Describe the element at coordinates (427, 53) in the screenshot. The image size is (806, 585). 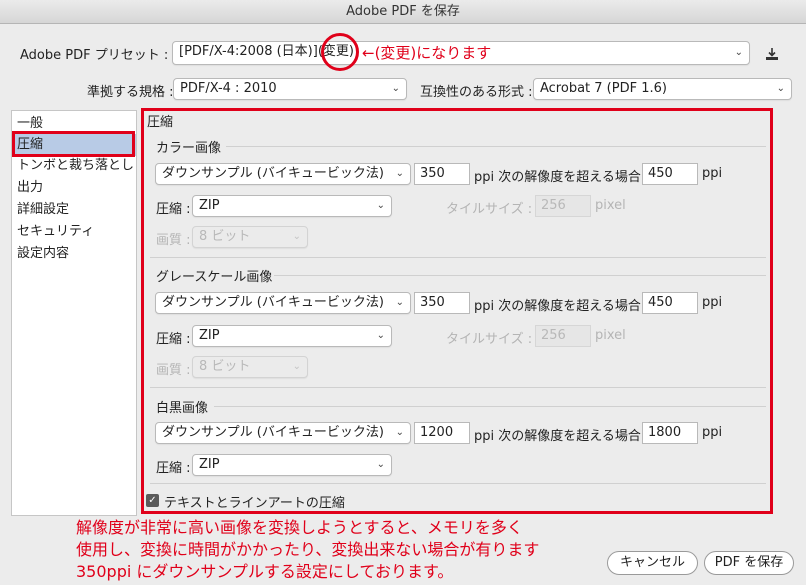
I see `preset-annotation: ←(変更)になります` at that location.